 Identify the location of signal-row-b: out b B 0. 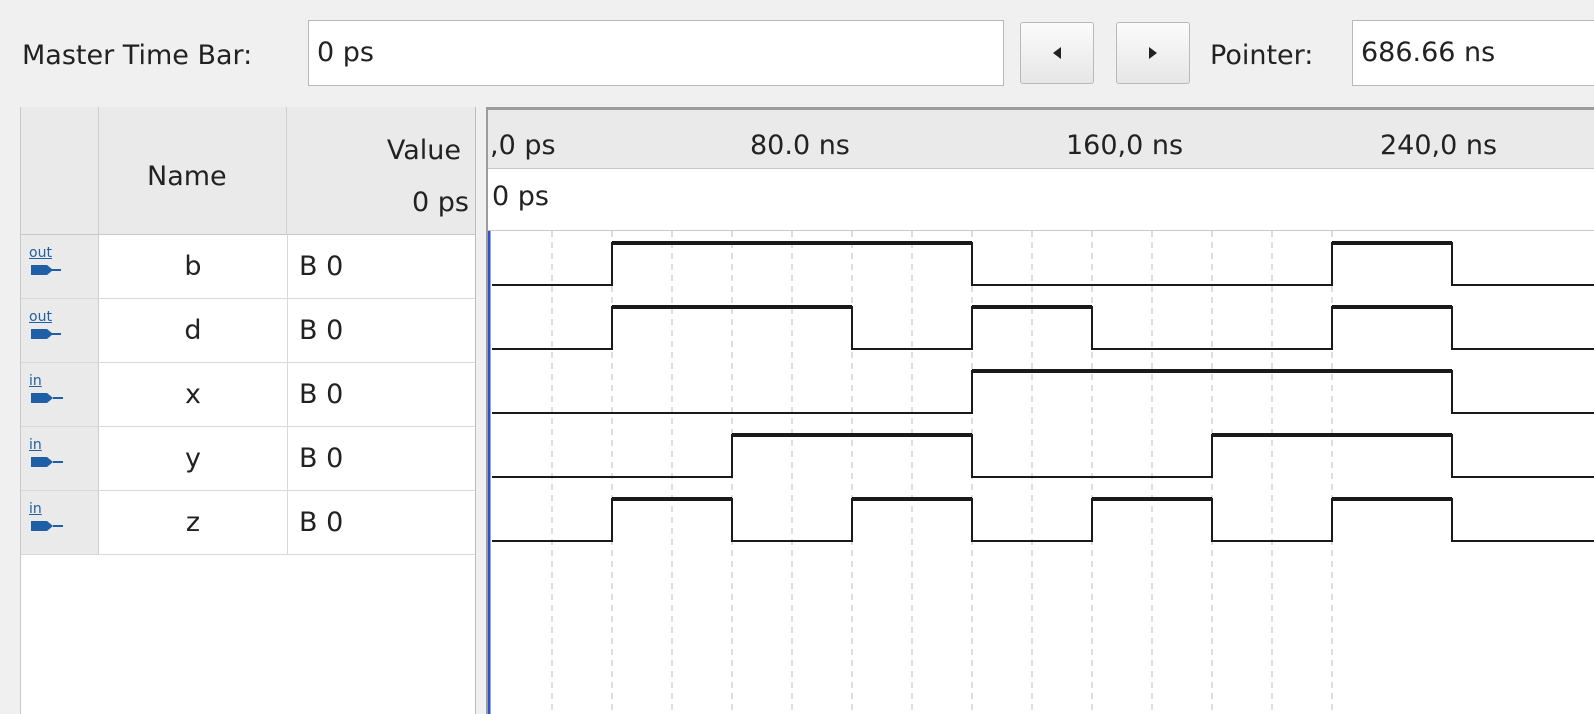
(248, 267).